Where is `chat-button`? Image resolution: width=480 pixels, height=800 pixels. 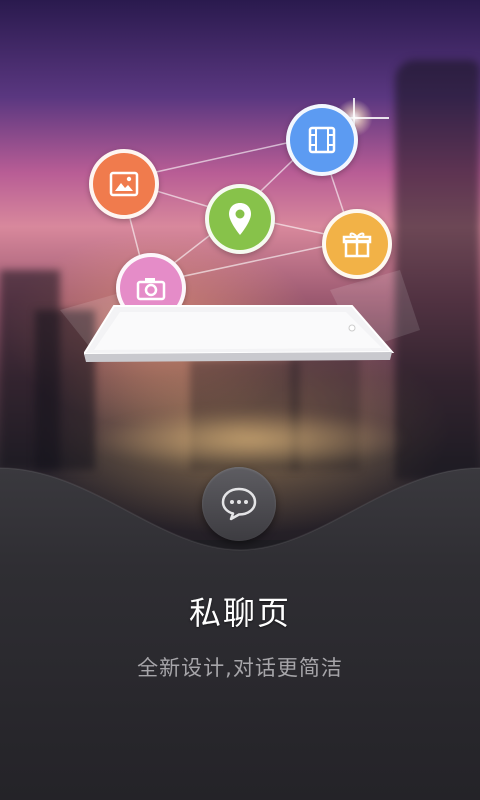 chat-button is located at coordinates (239, 504).